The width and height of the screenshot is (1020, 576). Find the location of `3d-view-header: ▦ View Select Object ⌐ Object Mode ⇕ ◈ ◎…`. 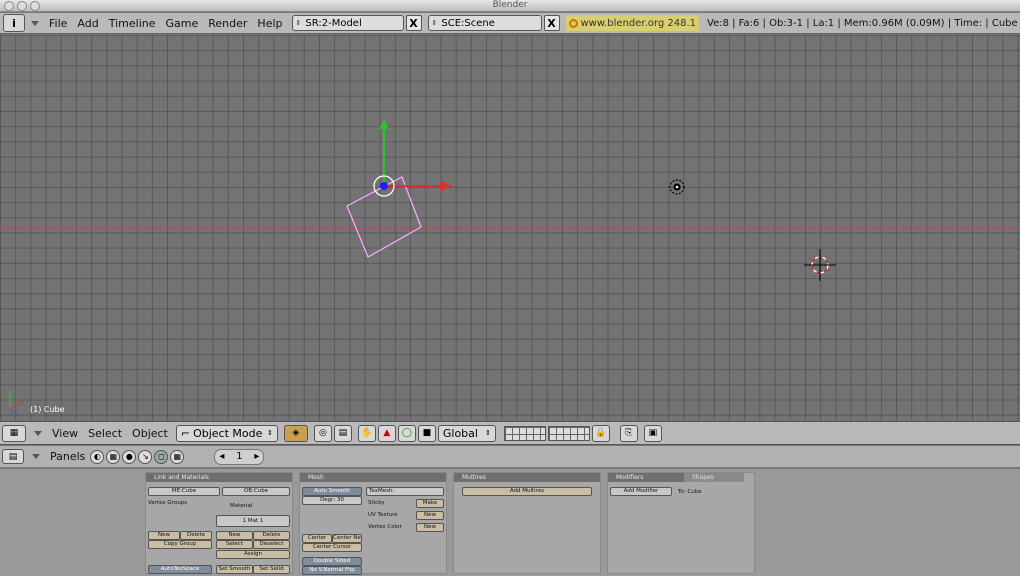

3d-view-header: ▦ View Select Object ⌐ Object Mode ⇕ ◈ ◎… is located at coordinates (510, 433).